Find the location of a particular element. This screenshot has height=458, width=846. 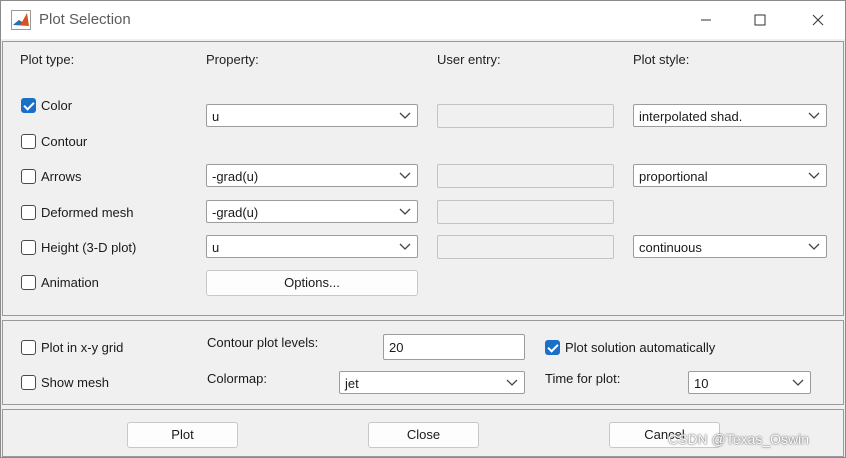

plot-style-select-color: interpolated shad. is located at coordinates (730, 115).